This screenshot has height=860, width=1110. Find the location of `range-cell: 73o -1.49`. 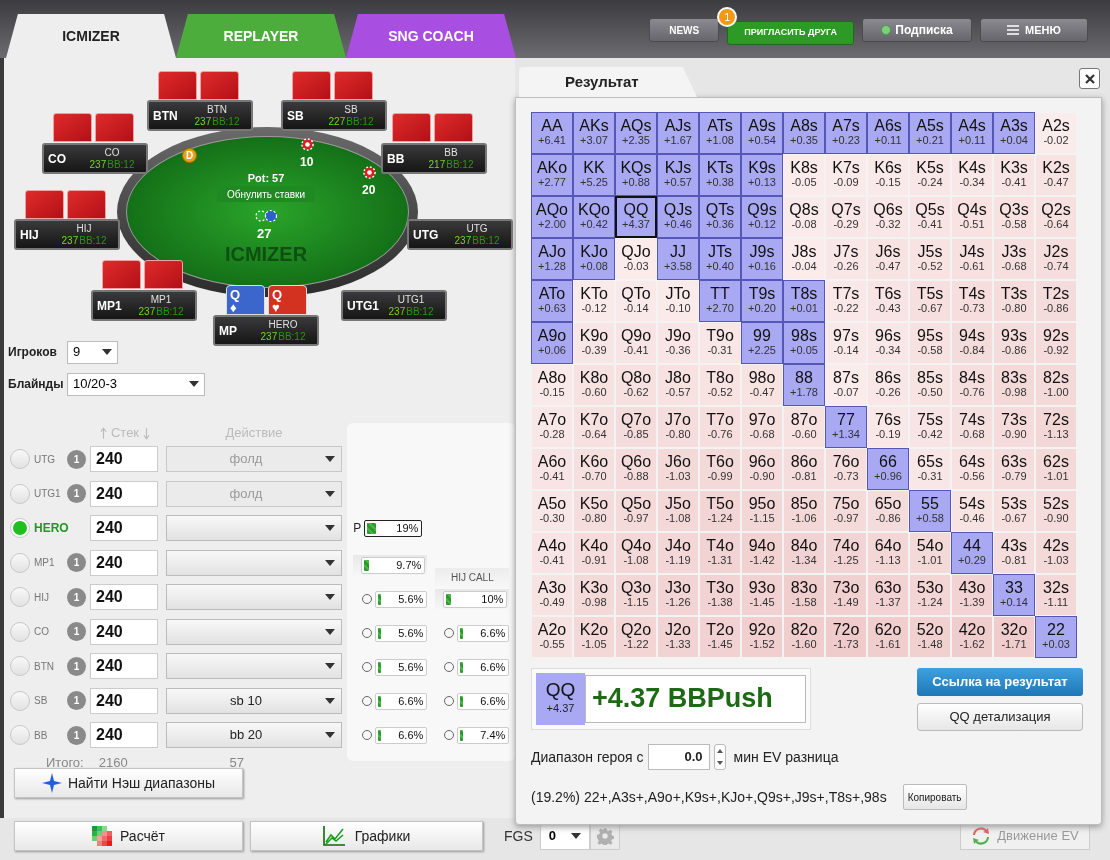

range-cell: 73o -1.49 is located at coordinates (846, 595).